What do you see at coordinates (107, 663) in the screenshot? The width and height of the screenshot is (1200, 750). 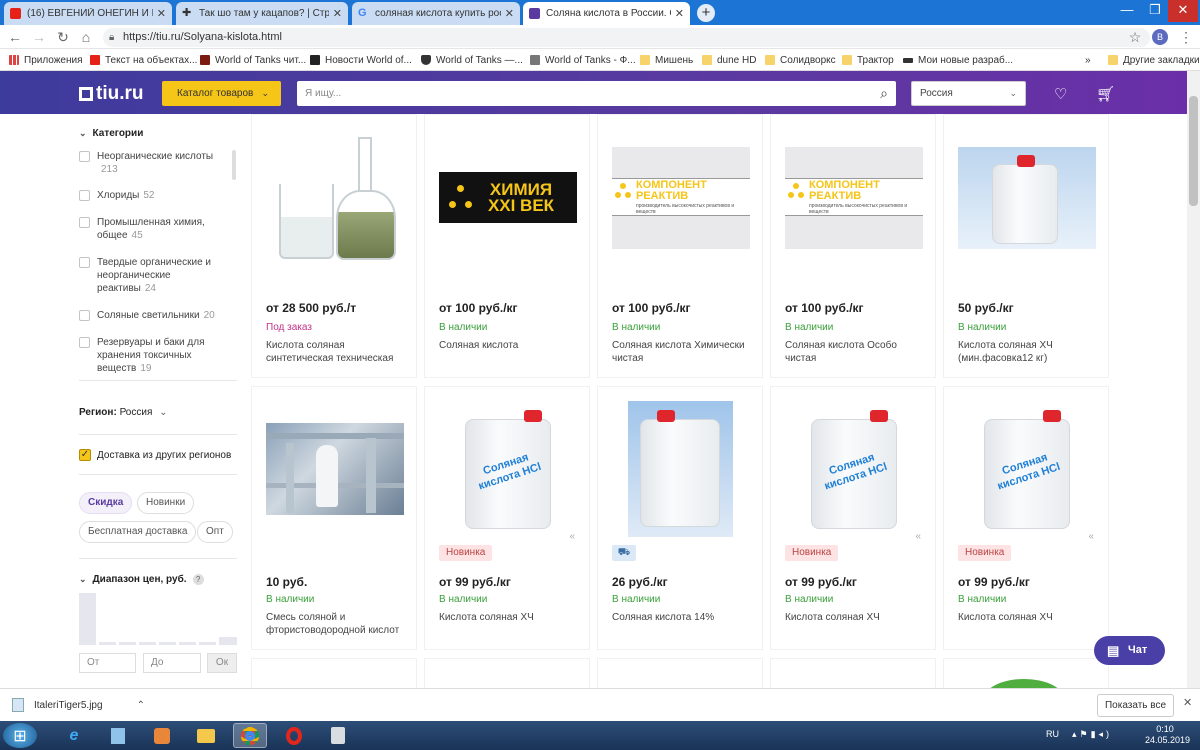 I see `price-from-input: От` at bounding box center [107, 663].